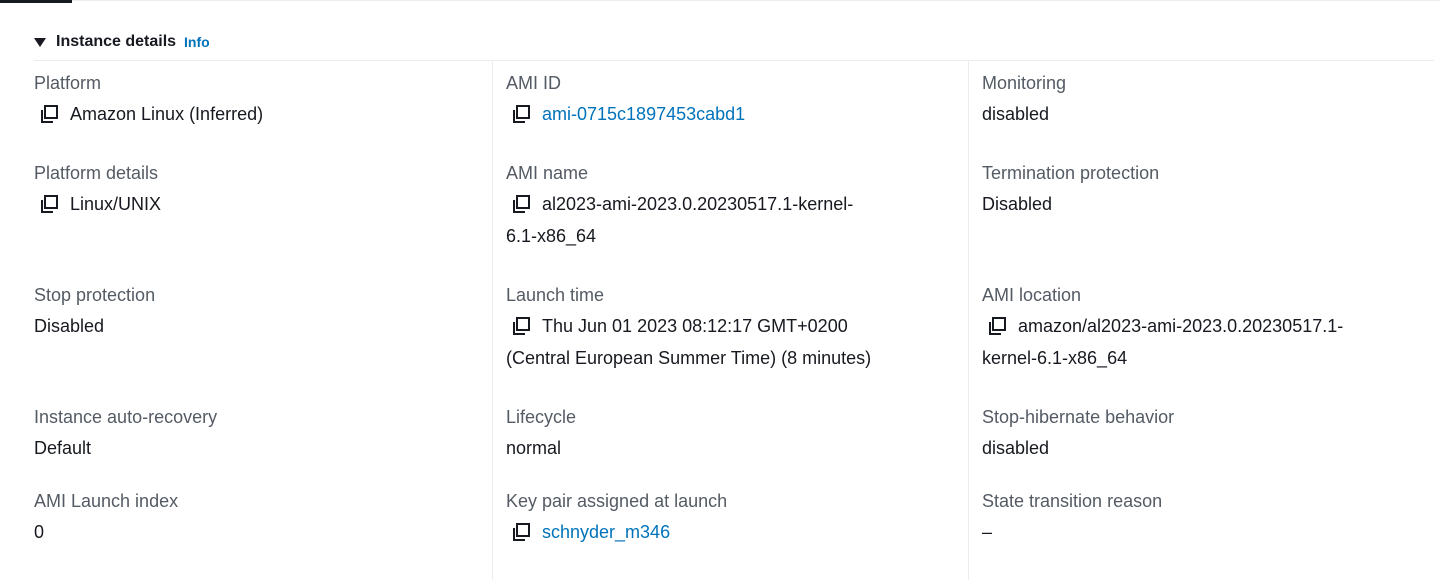 This screenshot has width=1440, height=580. I want to click on field-label: Termination protection, so click(1071, 173).